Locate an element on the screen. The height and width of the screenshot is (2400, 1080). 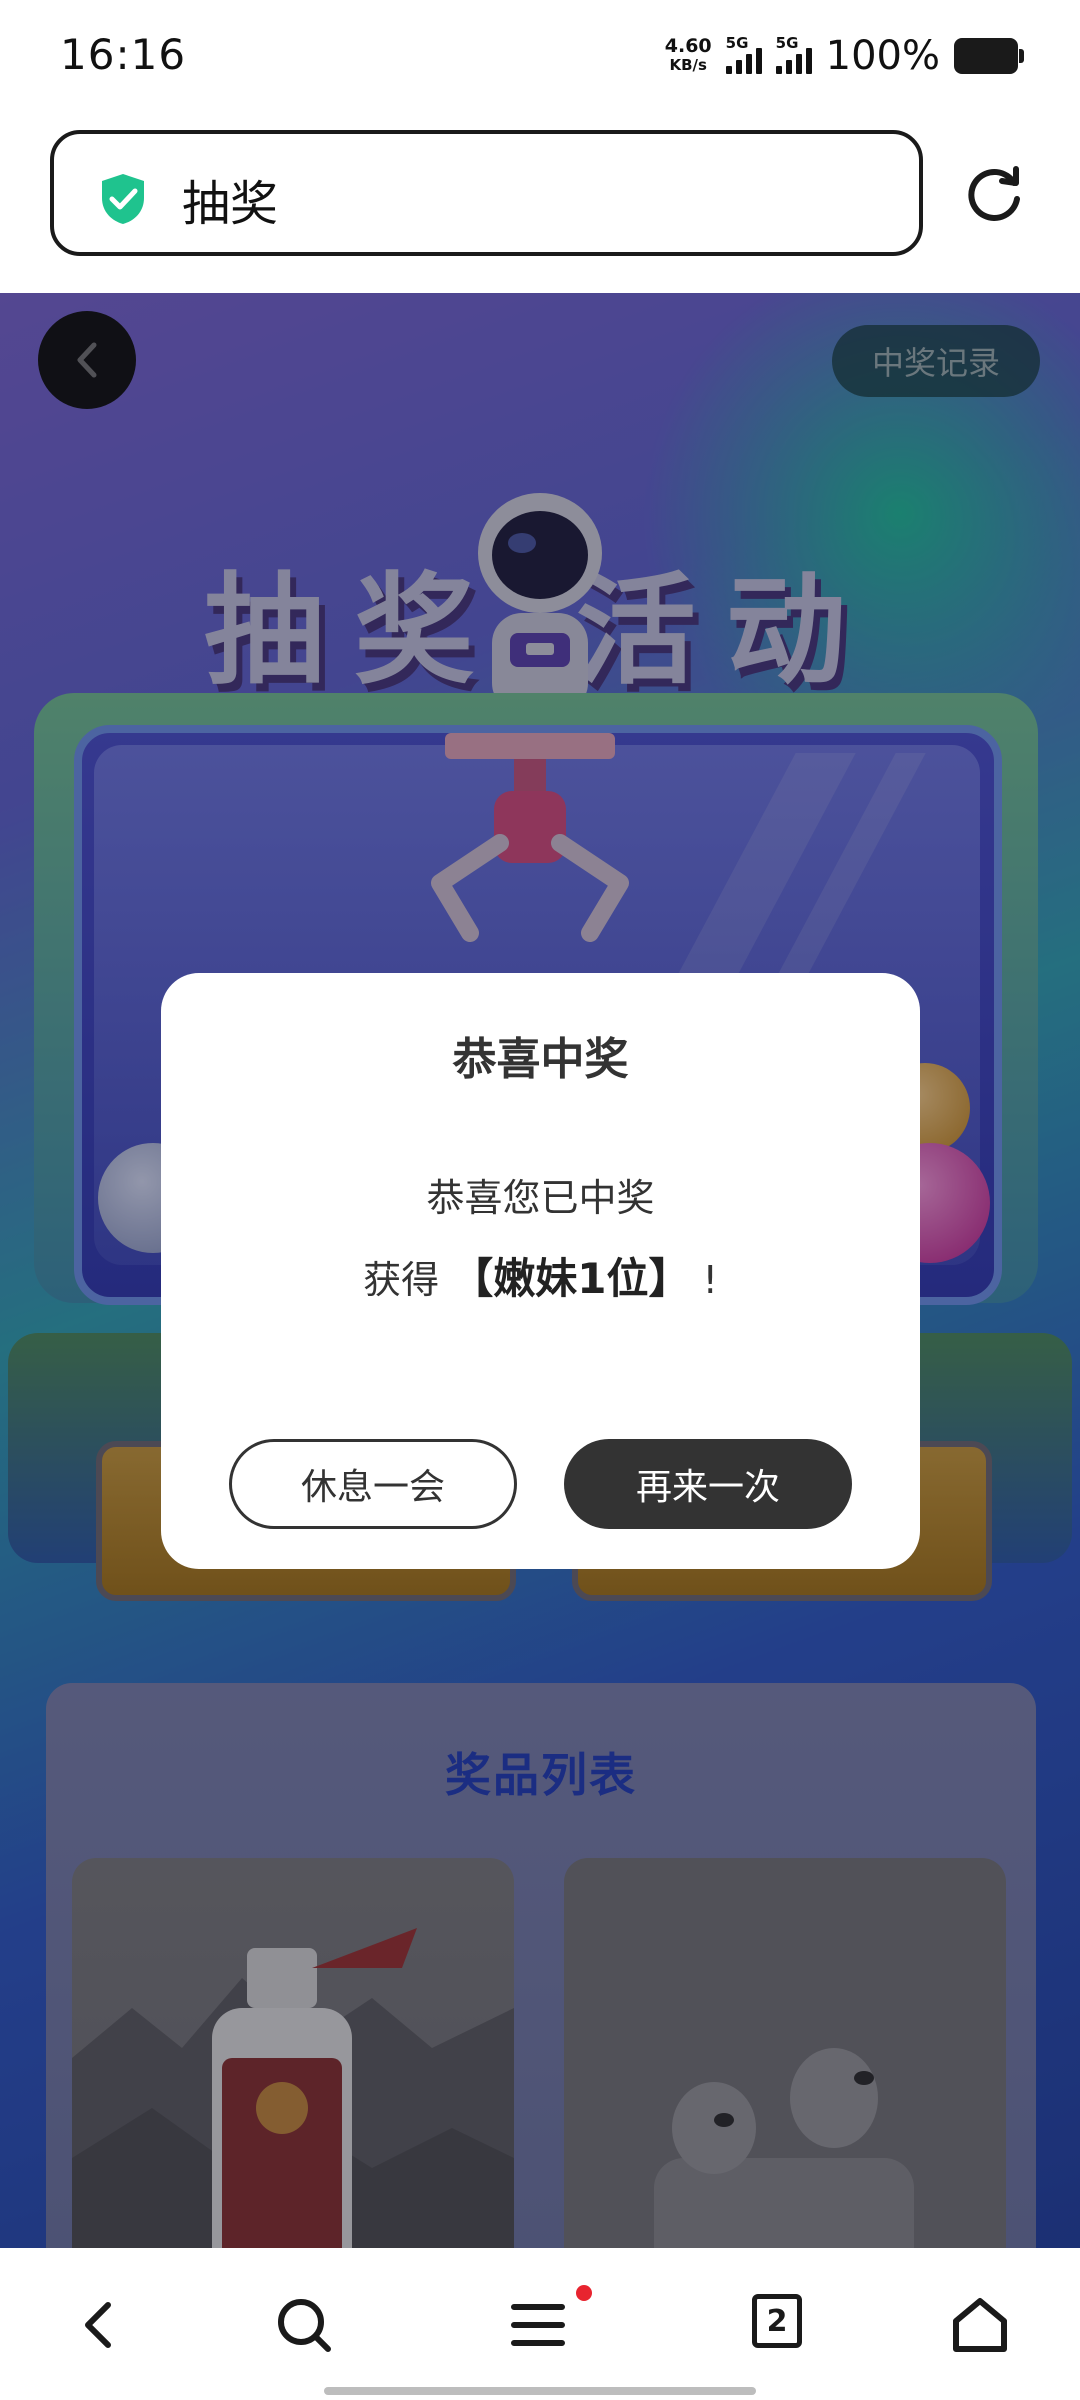
network-speed: 4.60 KB/s is located at coordinates (688, 56).